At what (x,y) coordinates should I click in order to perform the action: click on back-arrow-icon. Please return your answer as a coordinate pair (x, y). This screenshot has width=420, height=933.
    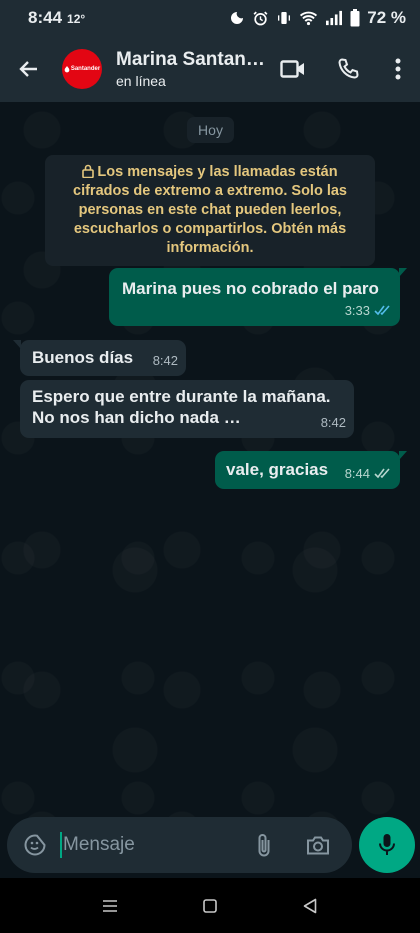
    Looking at the image, I should click on (28, 69).